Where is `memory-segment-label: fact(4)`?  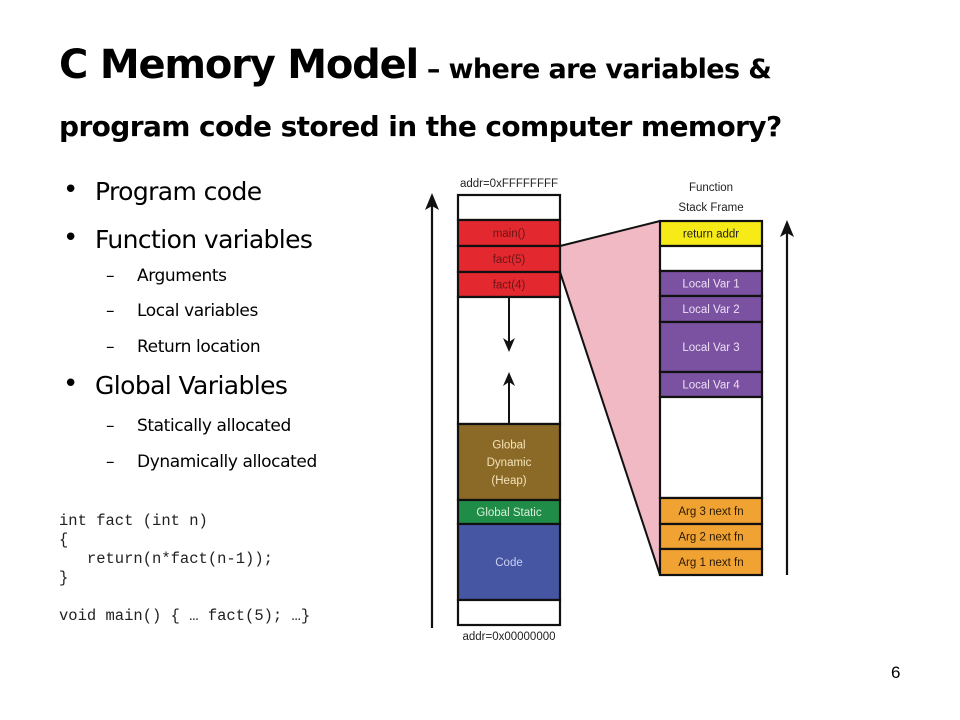 memory-segment-label: fact(4) is located at coordinates (509, 286).